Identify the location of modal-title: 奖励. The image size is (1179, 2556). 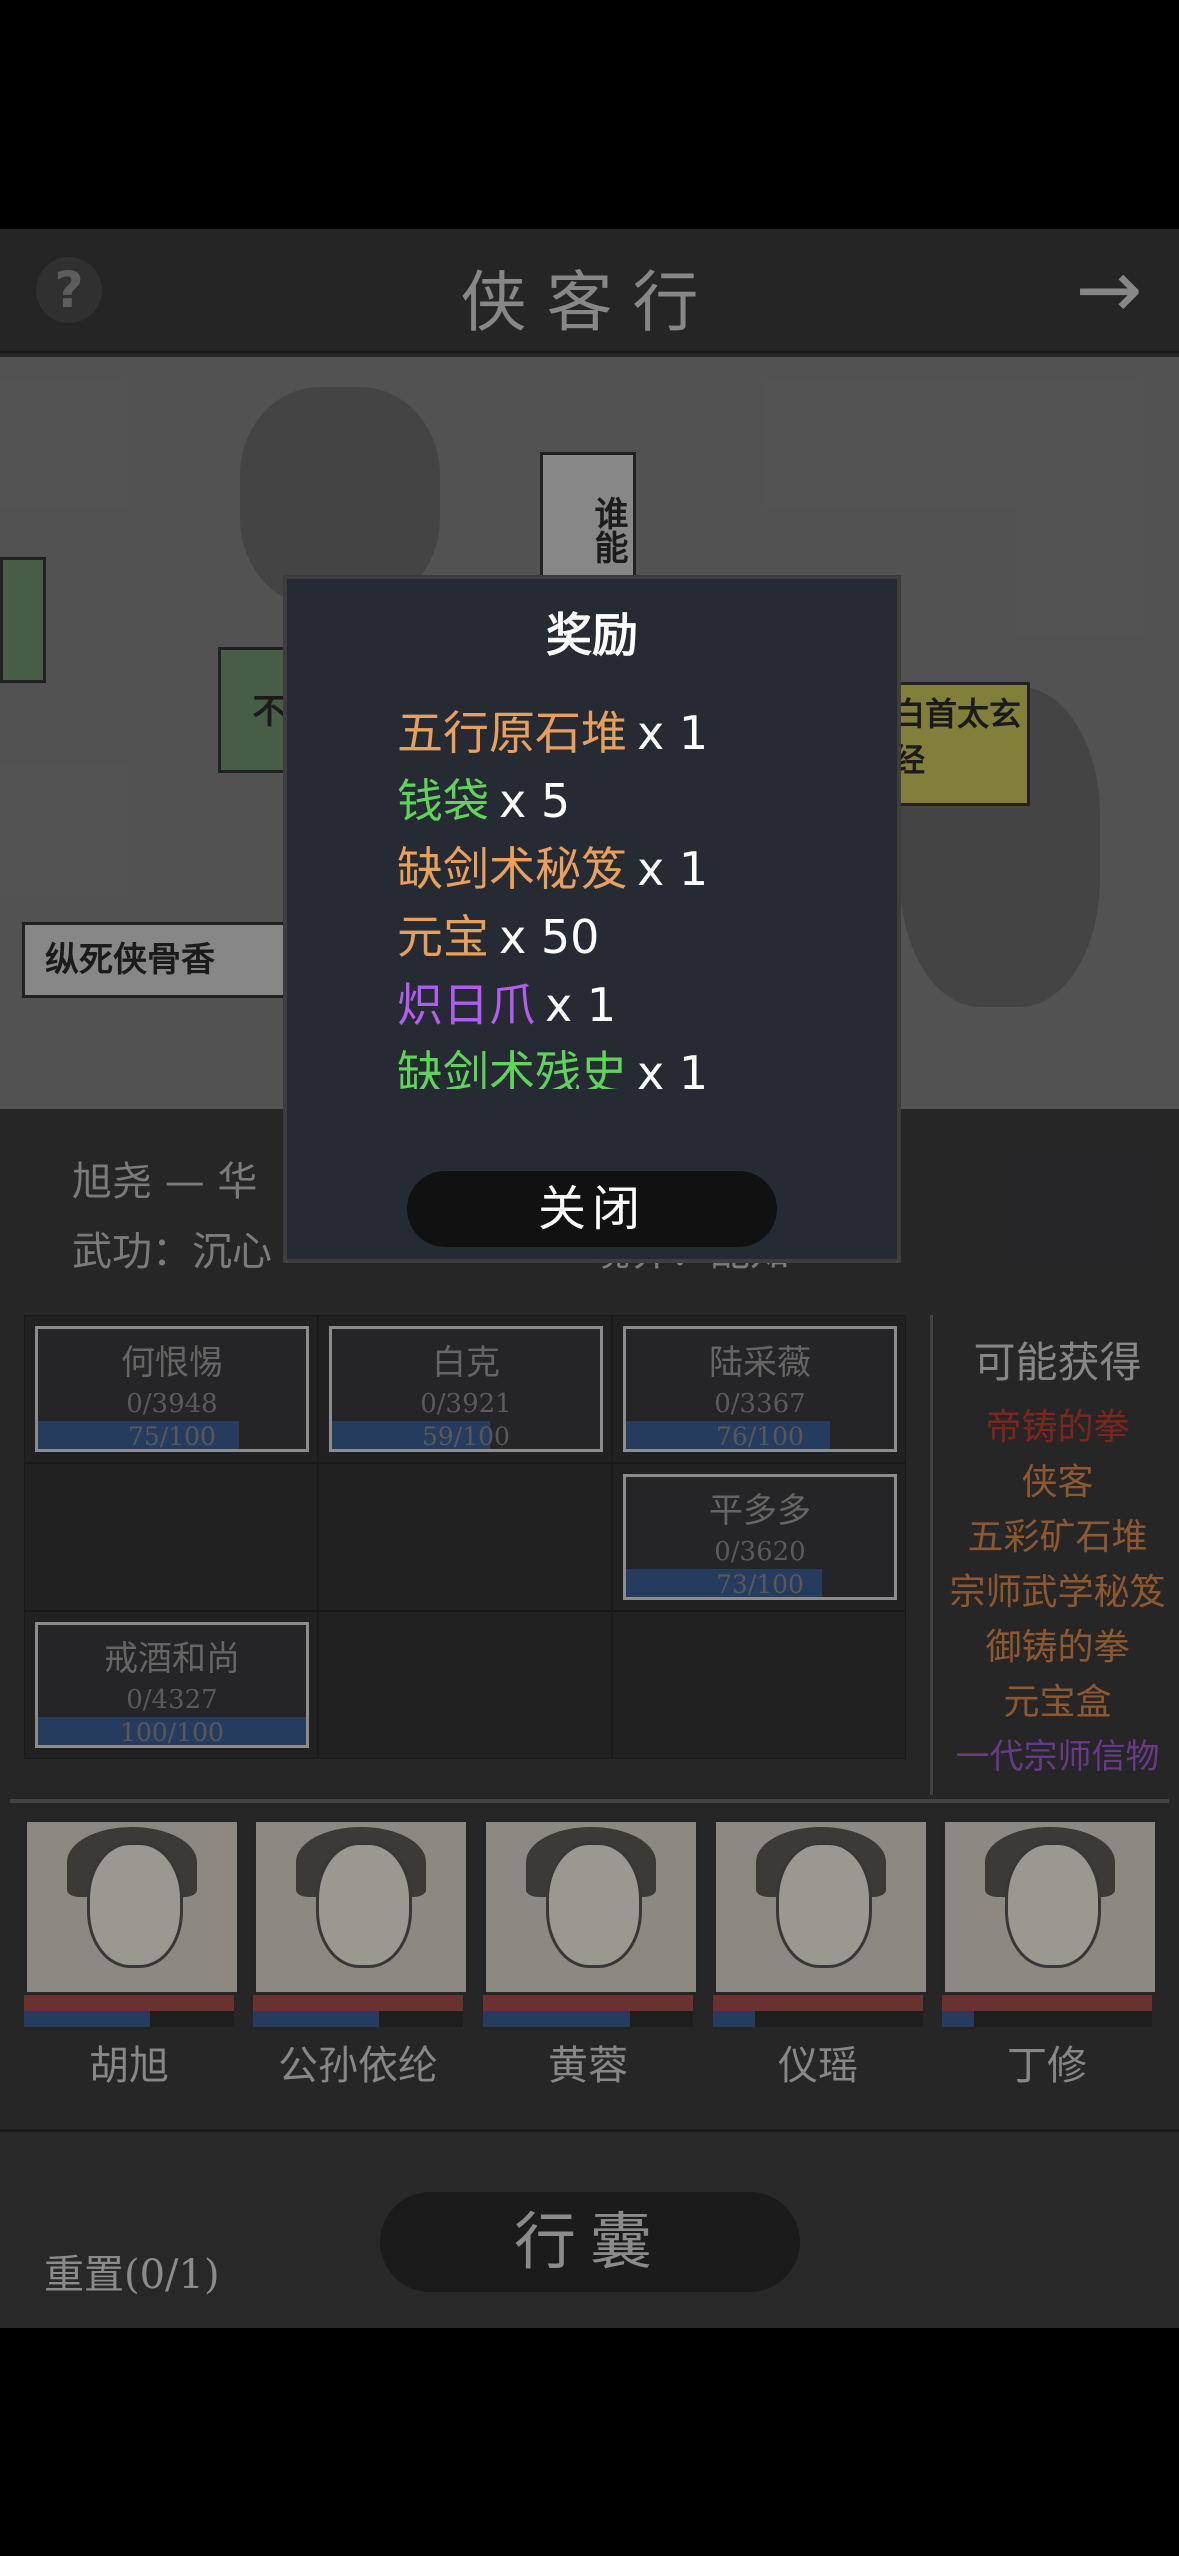
(592, 635).